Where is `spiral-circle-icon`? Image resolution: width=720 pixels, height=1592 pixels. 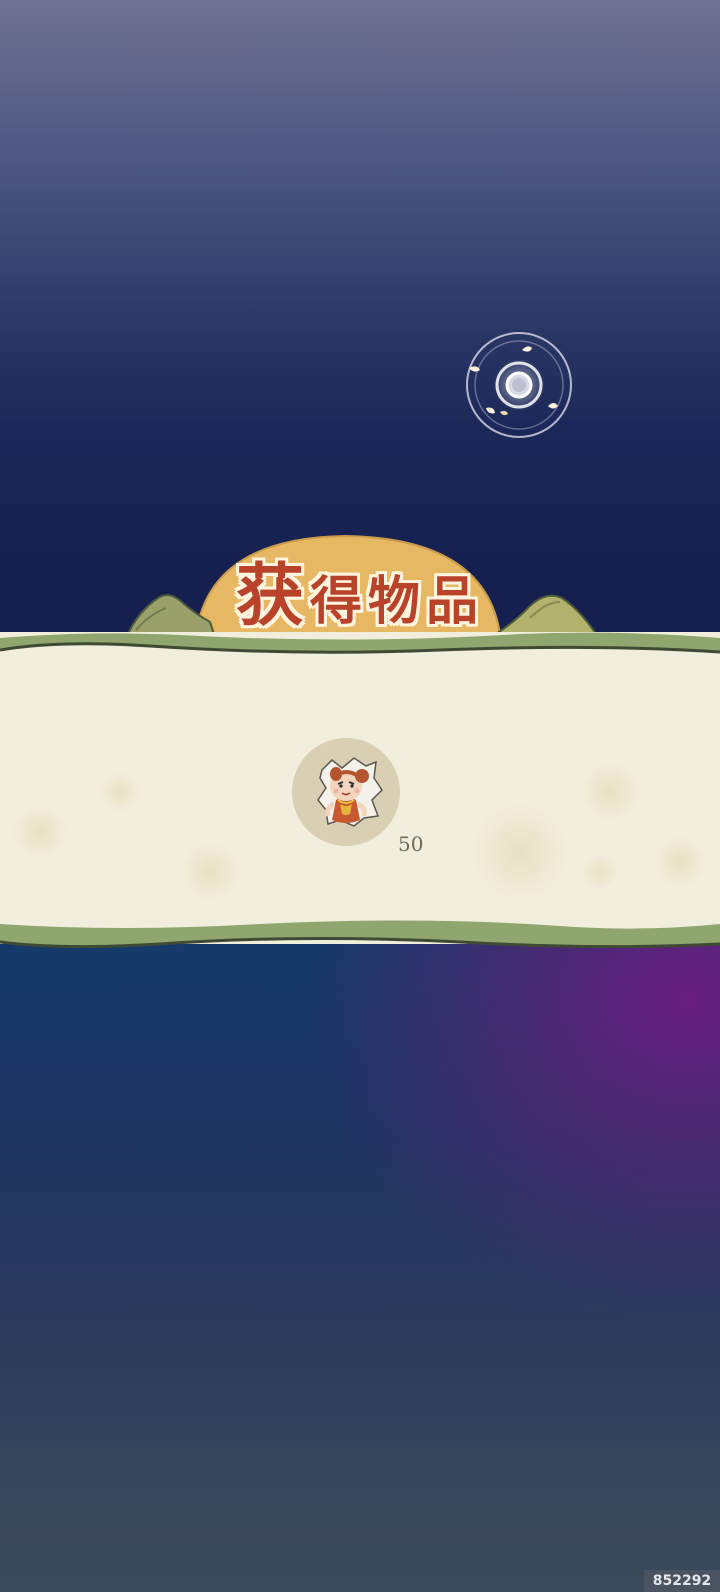
spiral-circle-icon is located at coordinates (519, 385).